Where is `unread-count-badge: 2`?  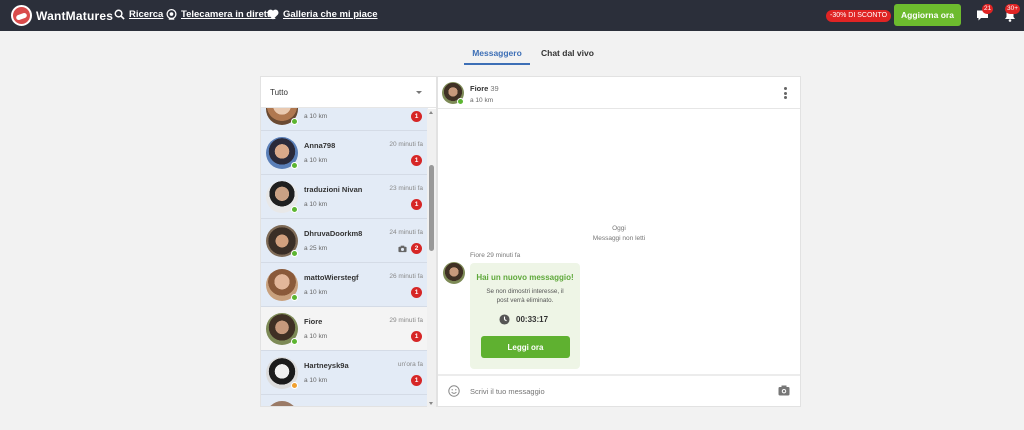 unread-count-badge: 2 is located at coordinates (416, 248).